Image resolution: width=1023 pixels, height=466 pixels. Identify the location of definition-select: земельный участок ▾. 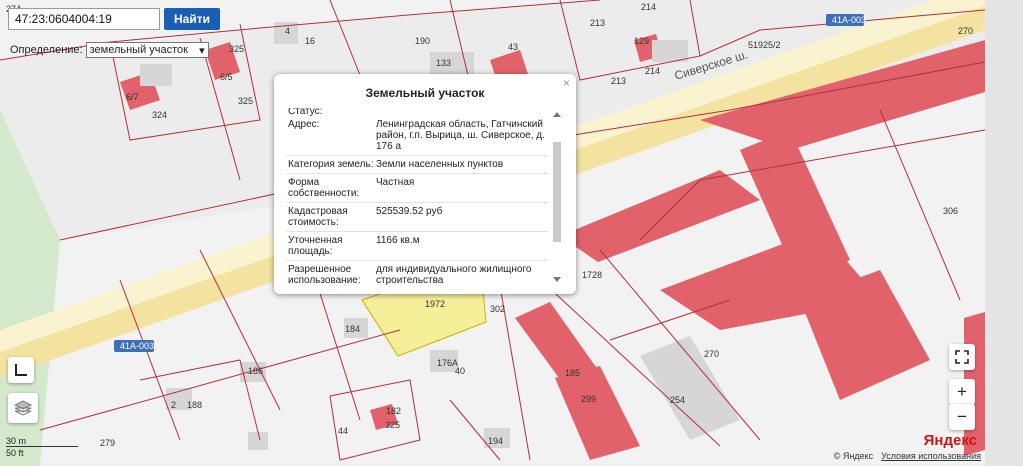
(147, 50).